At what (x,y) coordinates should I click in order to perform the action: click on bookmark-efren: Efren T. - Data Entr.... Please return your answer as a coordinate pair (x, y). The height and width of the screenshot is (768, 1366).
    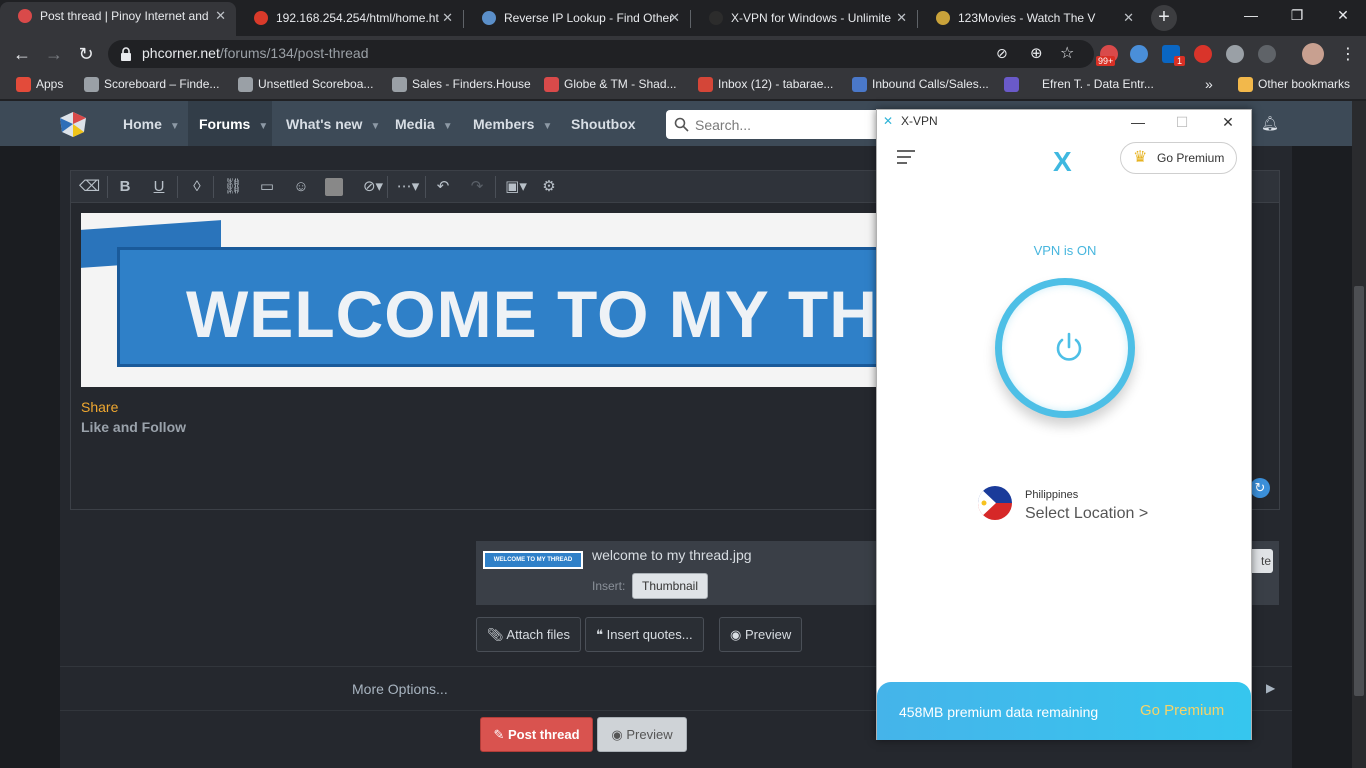
    Looking at the image, I should click on (1079, 84).